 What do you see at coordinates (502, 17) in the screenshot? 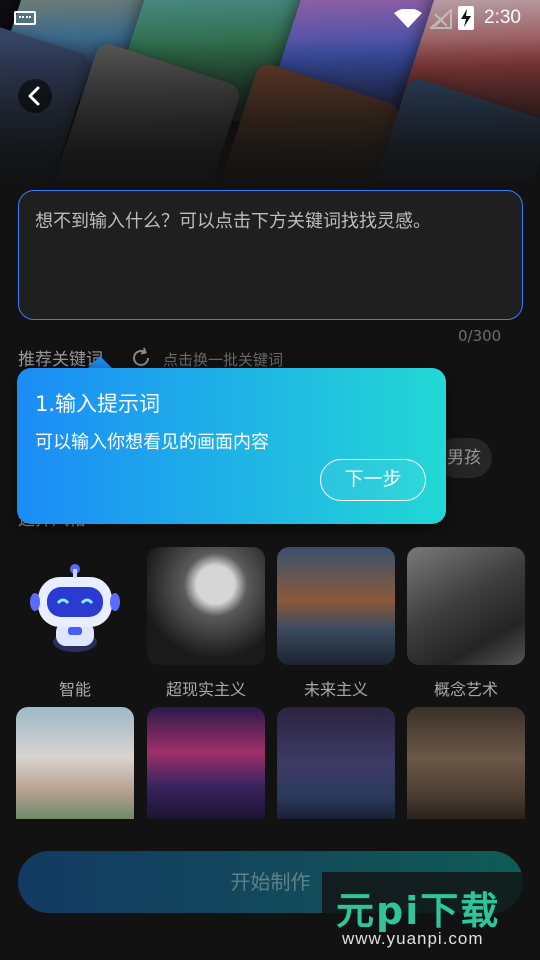
I see `status-time: 2:30` at bounding box center [502, 17].